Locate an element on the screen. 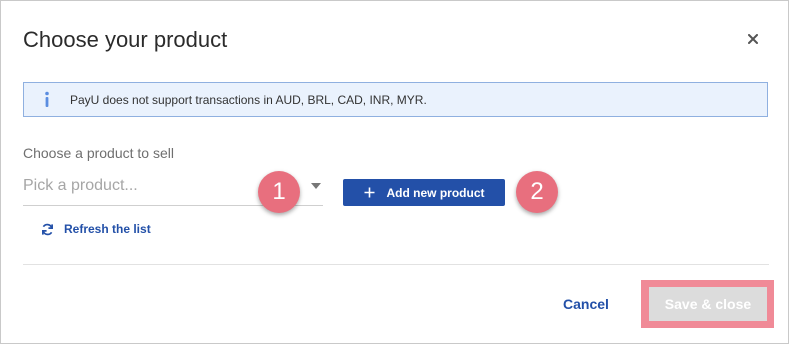 The width and height of the screenshot is (789, 344). refresh-list-link: Refresh the list is located at coordinates (96, 229).